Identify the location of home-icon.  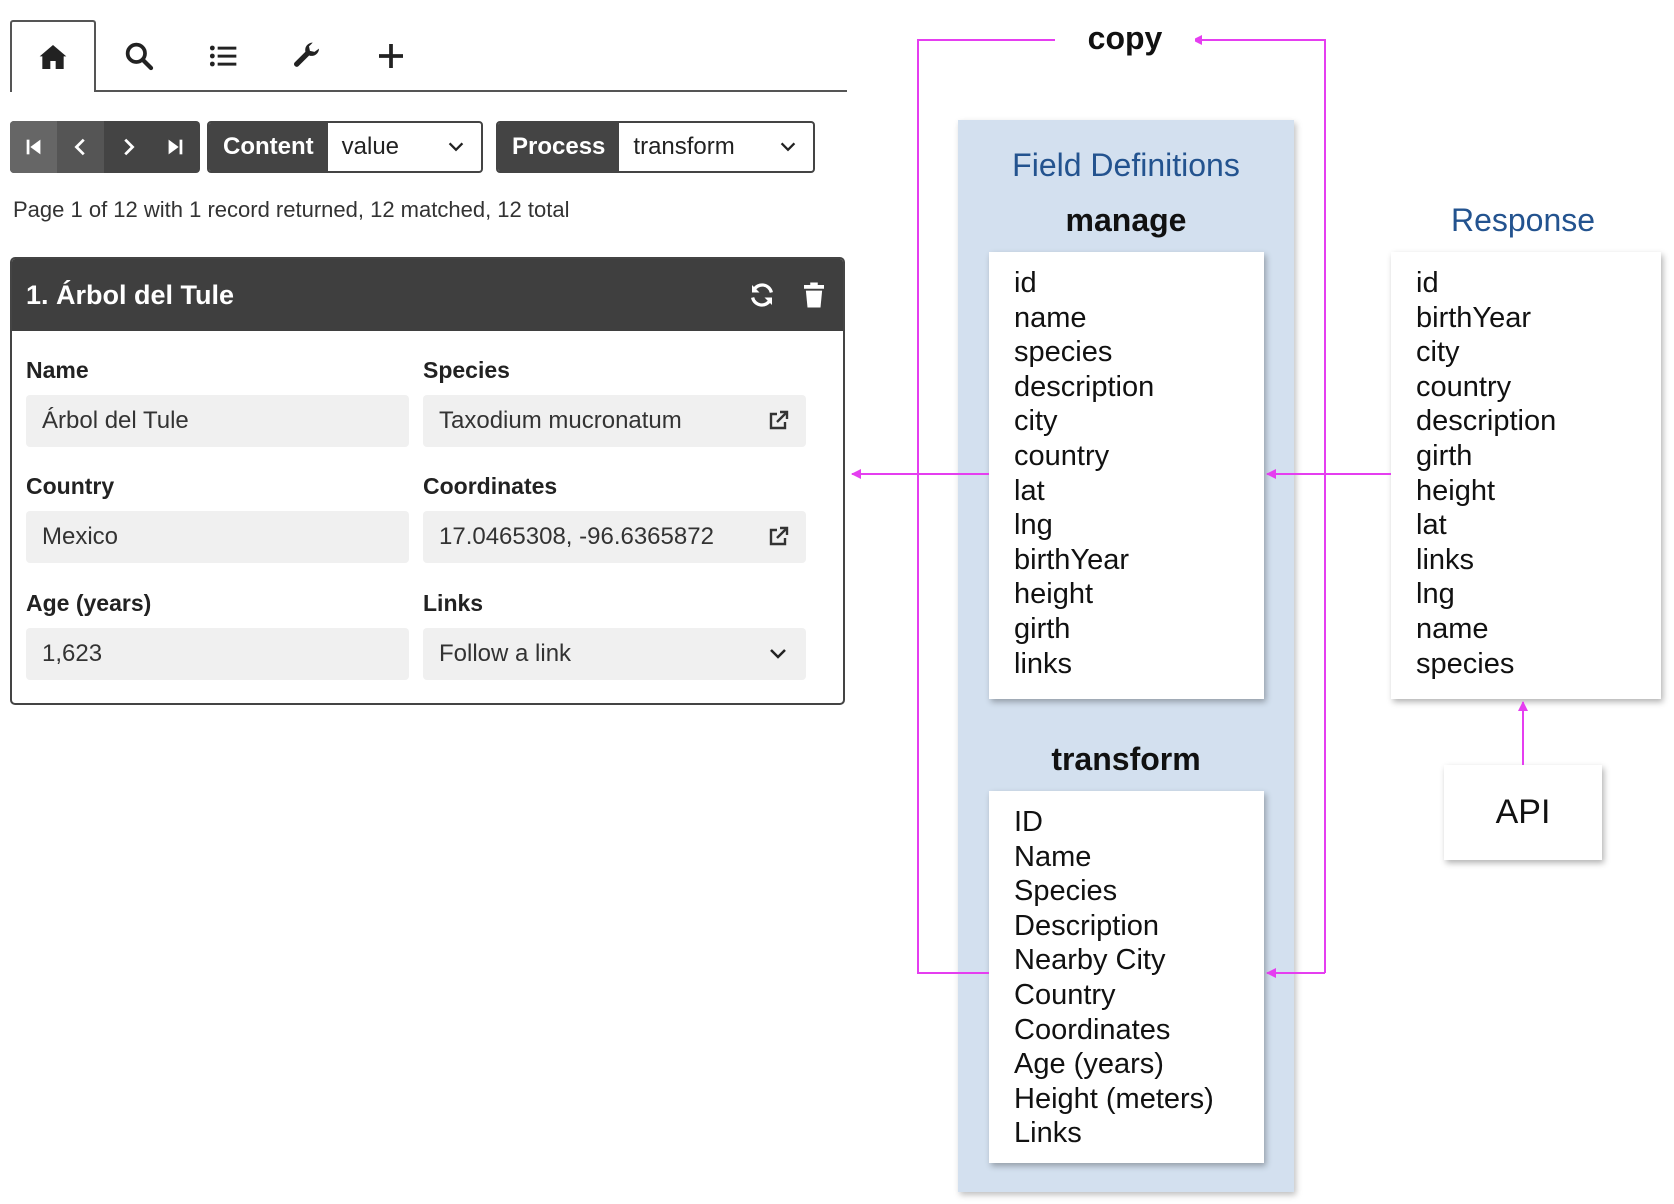
(53, 57).